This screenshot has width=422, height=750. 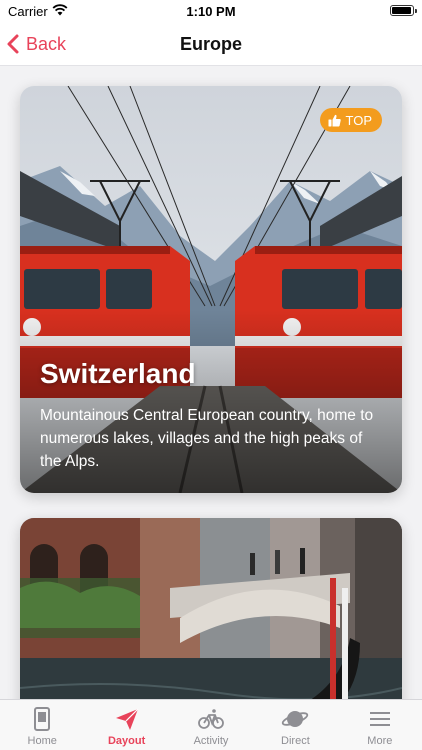 I want to click on page-title: Europe, so click(x=210, y=44).